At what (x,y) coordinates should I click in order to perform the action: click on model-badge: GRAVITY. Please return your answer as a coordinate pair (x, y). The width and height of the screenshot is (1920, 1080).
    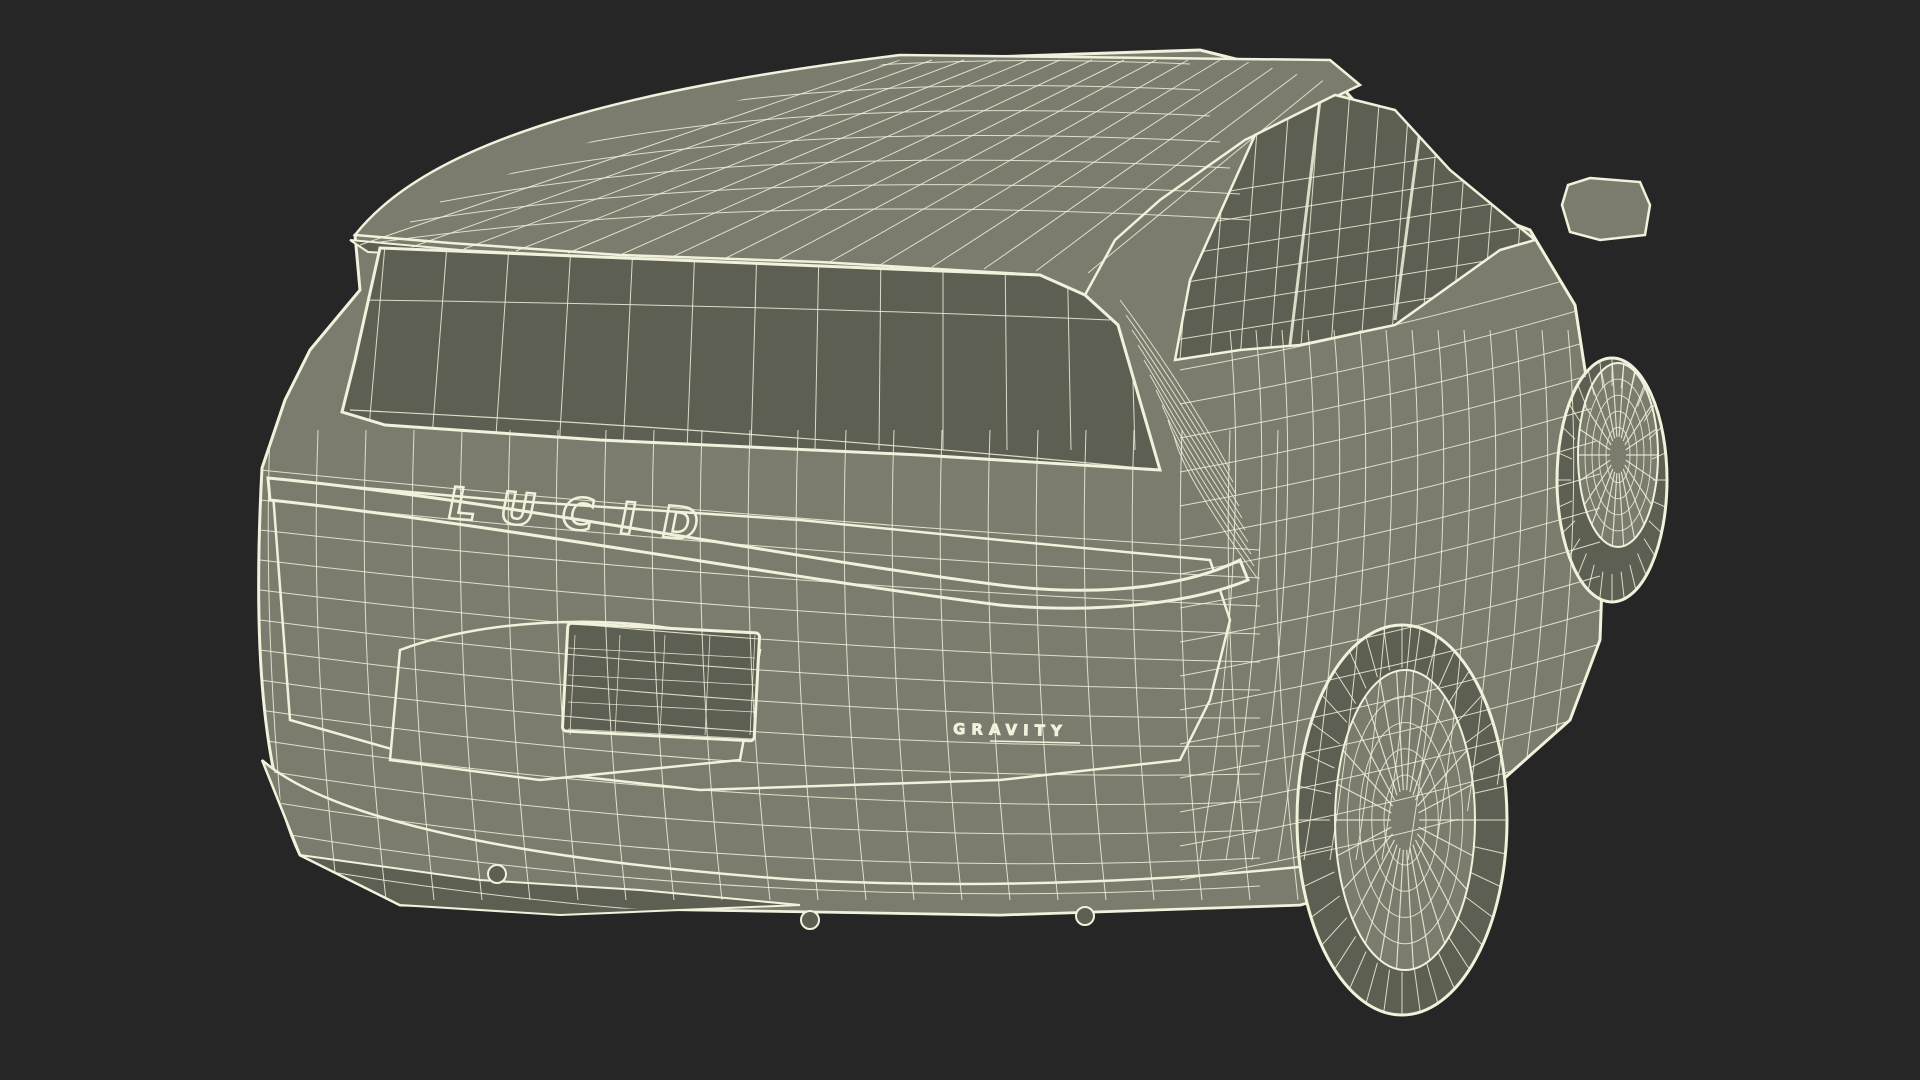
    Looking at the image, I should click on (1010, 730).